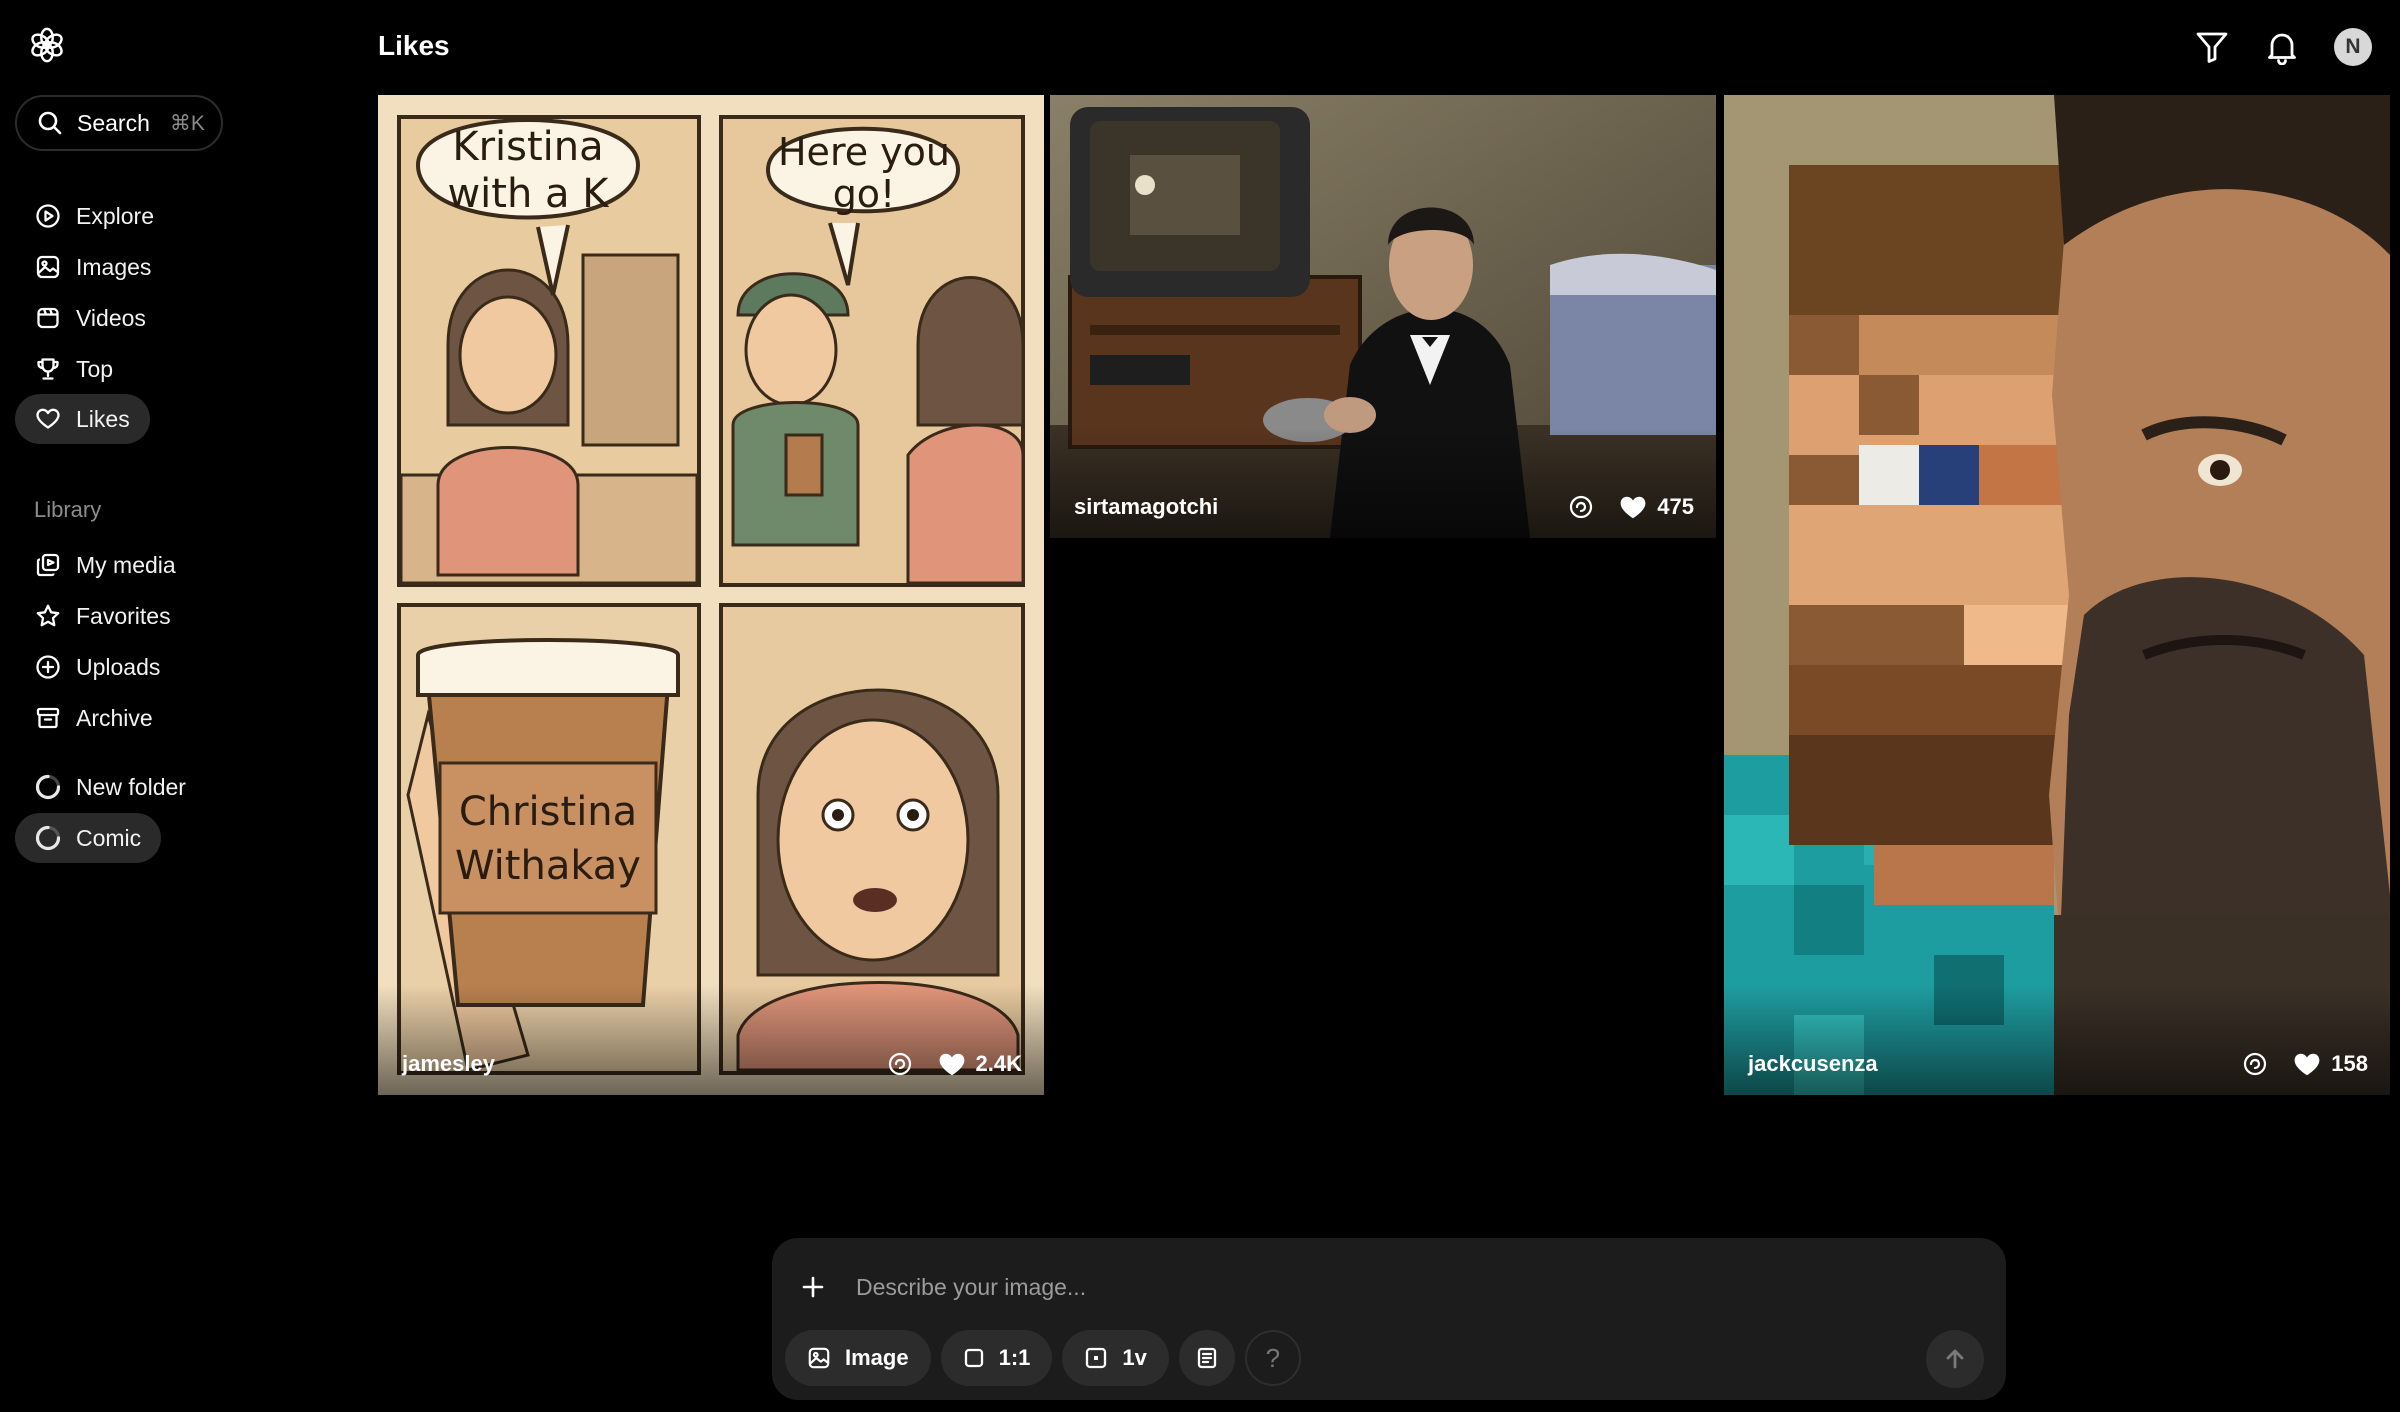 The width and height of the screenshot is (2400, 1412). What do you see at coordinates (126, 564) in the screenshot?
I see `sidebar-item-label: My media` at bounding box center [126, 564].